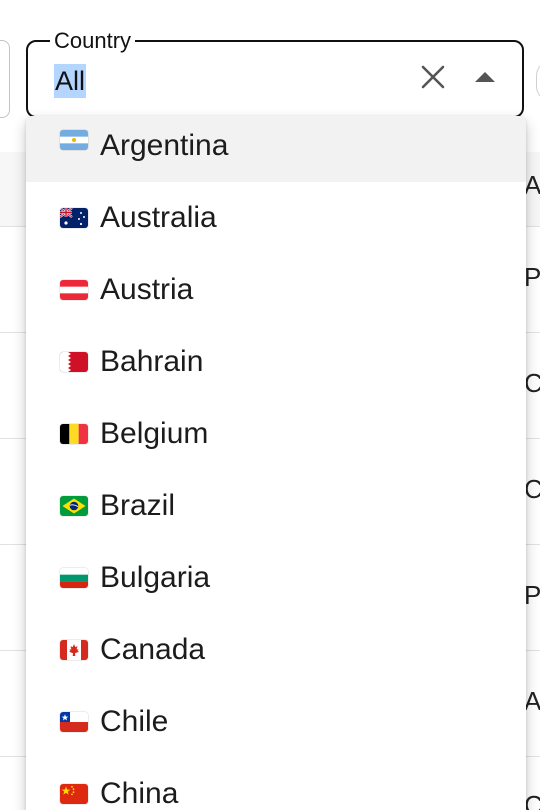 The image size is (540, 810). I want to click on option-belgium: Belgium, so click(276, 434).